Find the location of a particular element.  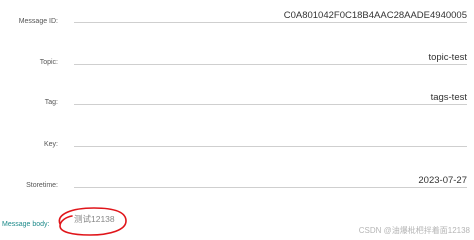

message-body-label: Message body: is located at coordinates (26, 224).